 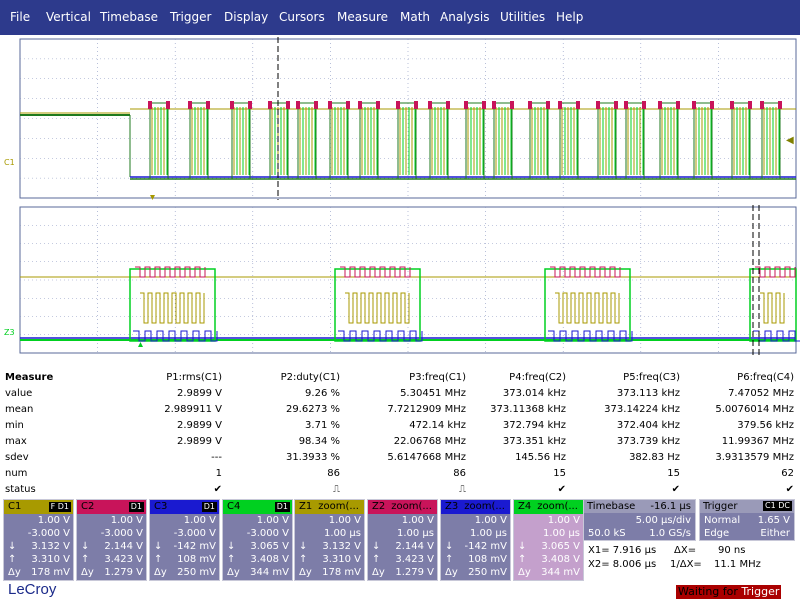 What do you see at coordinates (534, 425) in the screenshot?
I see `measure-cell: 372.794 kHz` at bounding box center [534, 425].